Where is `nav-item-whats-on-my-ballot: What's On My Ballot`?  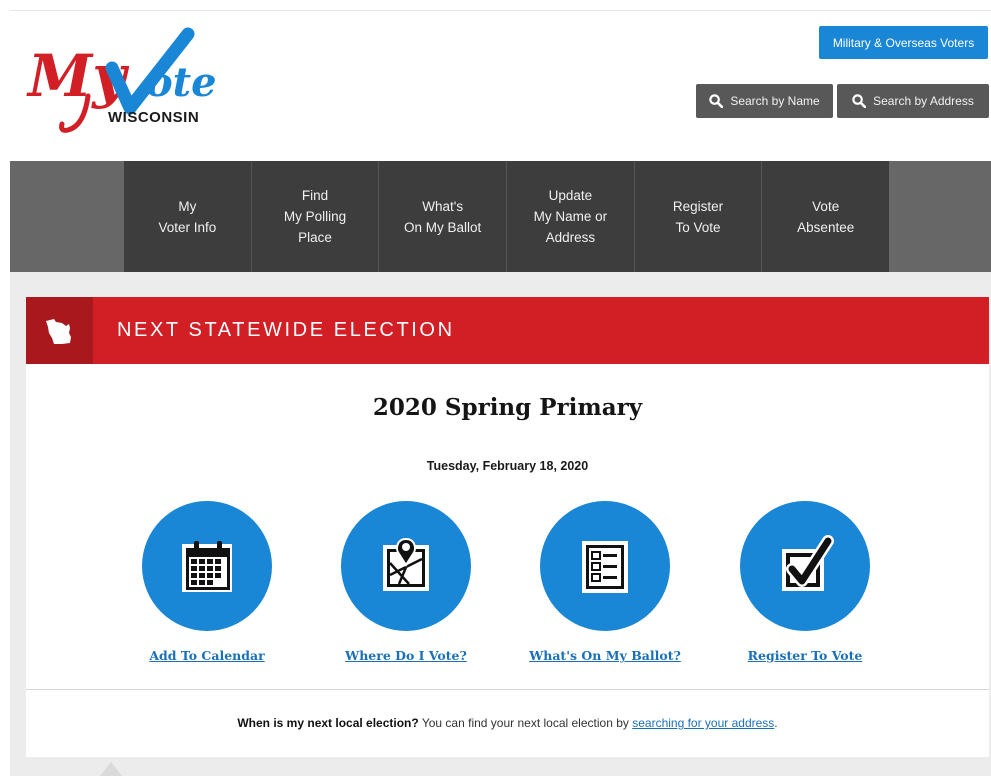
nav-item-whats-on-my-ballot: What's On My Ballot is located at coordinates (443, 216).